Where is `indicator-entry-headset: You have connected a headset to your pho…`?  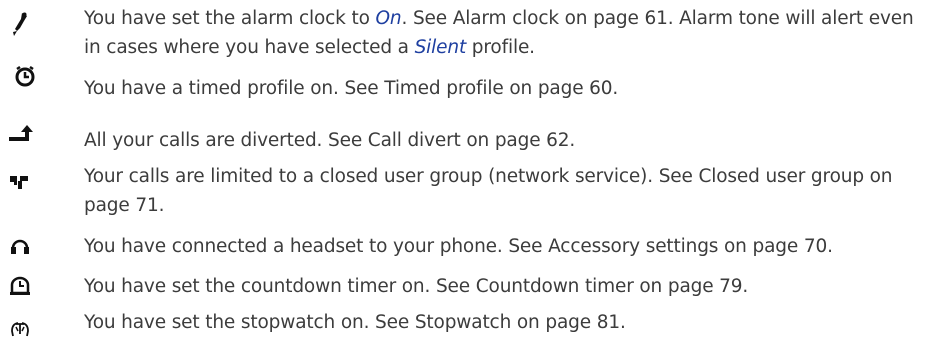 indicator-entry-headset: You have connected a headset to your pho… is located at coordinates (469, 245).